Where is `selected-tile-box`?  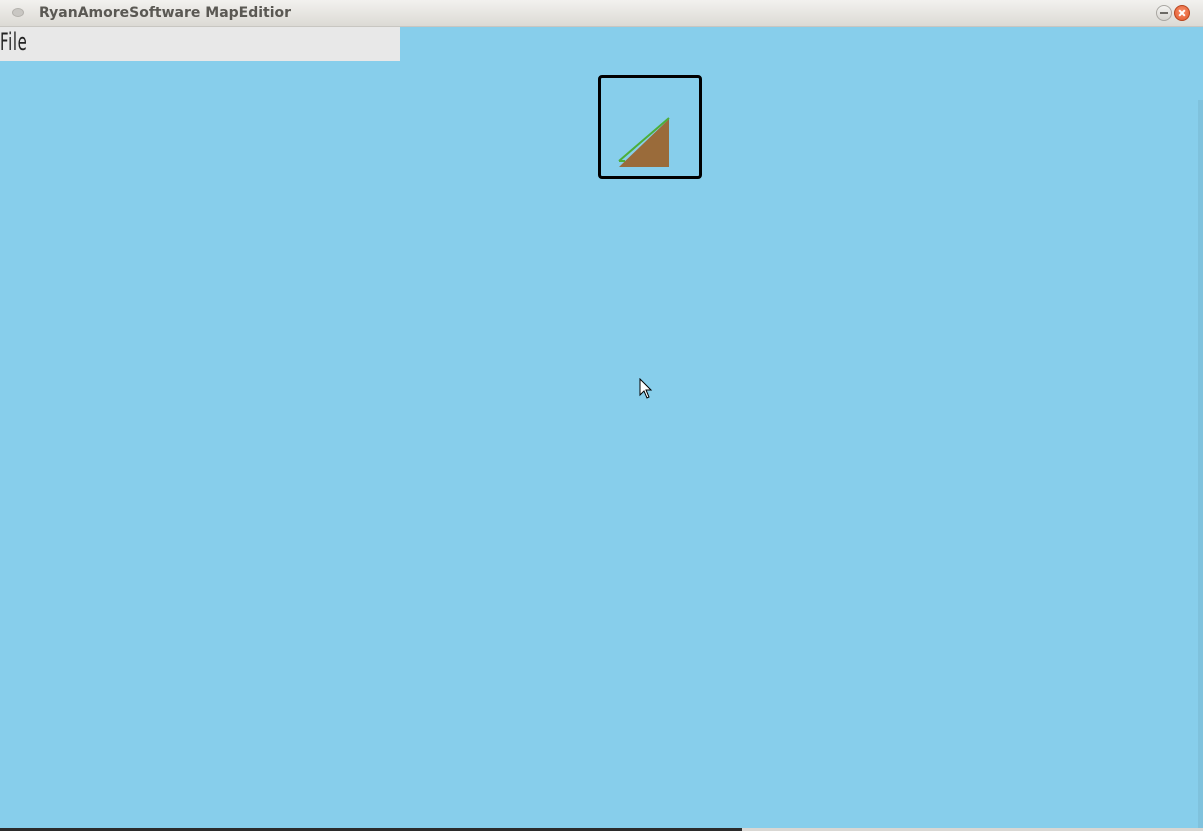
selected-tile-box is located at coordinates (650, 127).